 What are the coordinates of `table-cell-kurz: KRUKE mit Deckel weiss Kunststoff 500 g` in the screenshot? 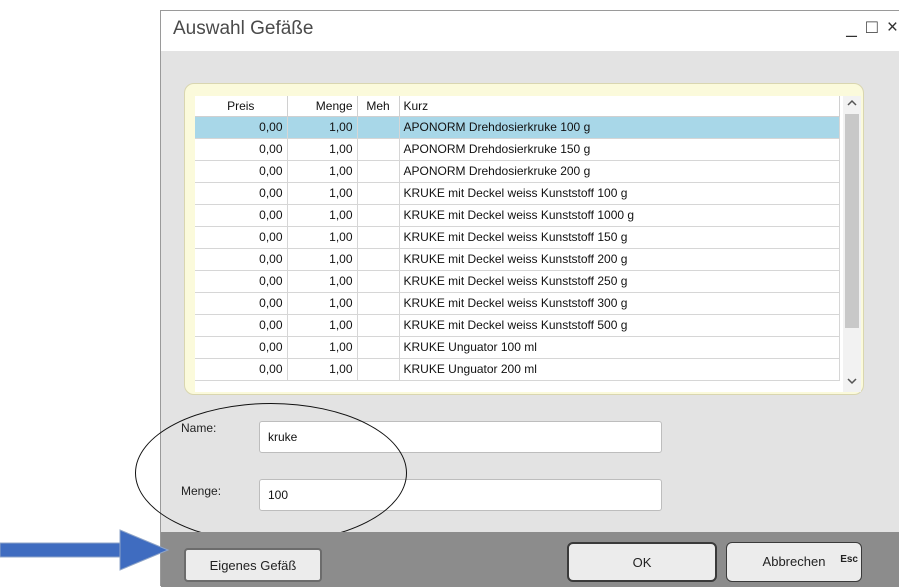 It's located at (619, 325).